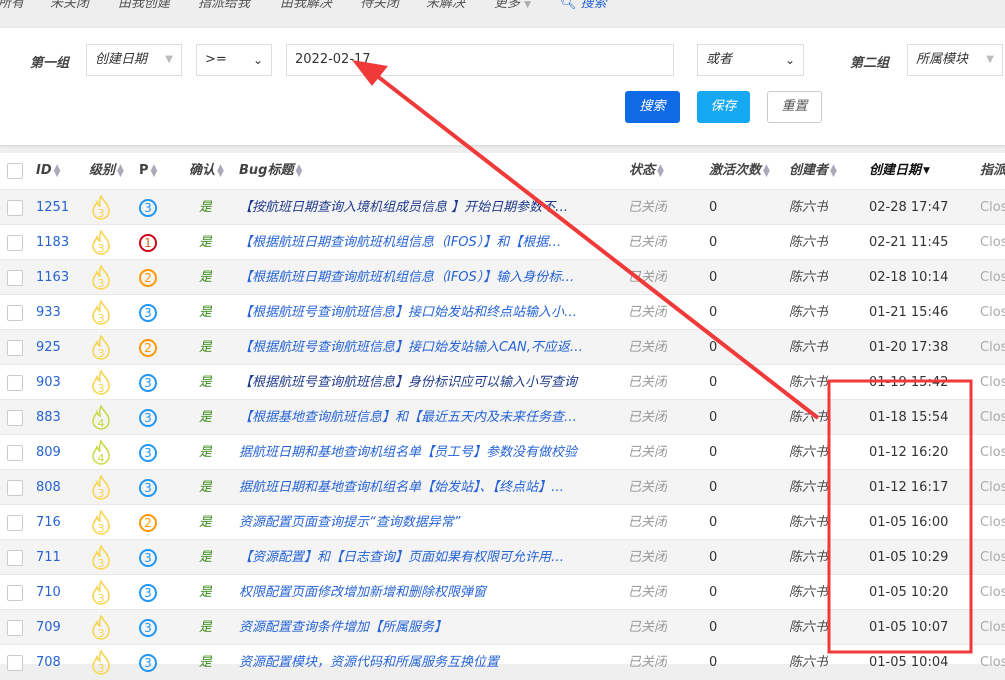 The image size is (1005, 680). What do you see at coordinates (900, 516) in the screenshot?
I see `annotation-highlight-box` at bounding box center [900, 516].